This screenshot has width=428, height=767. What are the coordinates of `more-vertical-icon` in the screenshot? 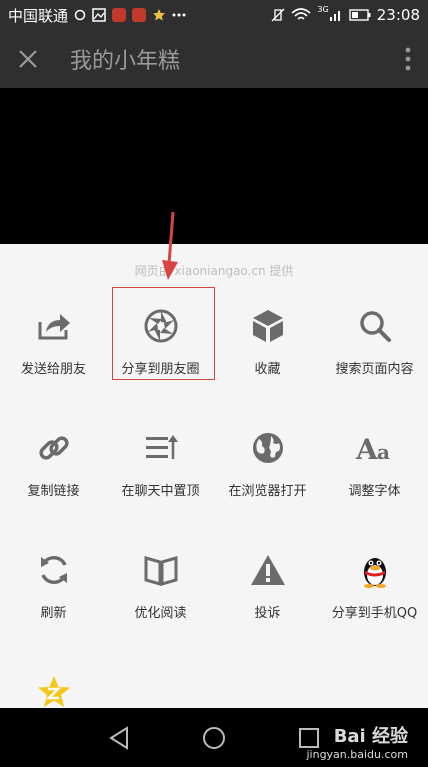 It's located at (408, 59).